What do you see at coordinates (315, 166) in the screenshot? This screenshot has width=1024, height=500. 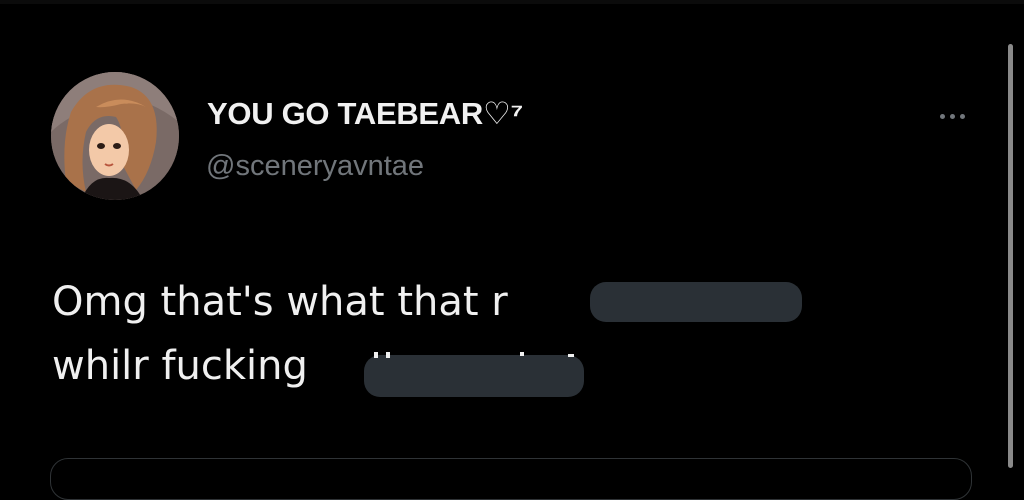 I see `user-handle: @sceneryavntae` at bounding box center [315, 166].